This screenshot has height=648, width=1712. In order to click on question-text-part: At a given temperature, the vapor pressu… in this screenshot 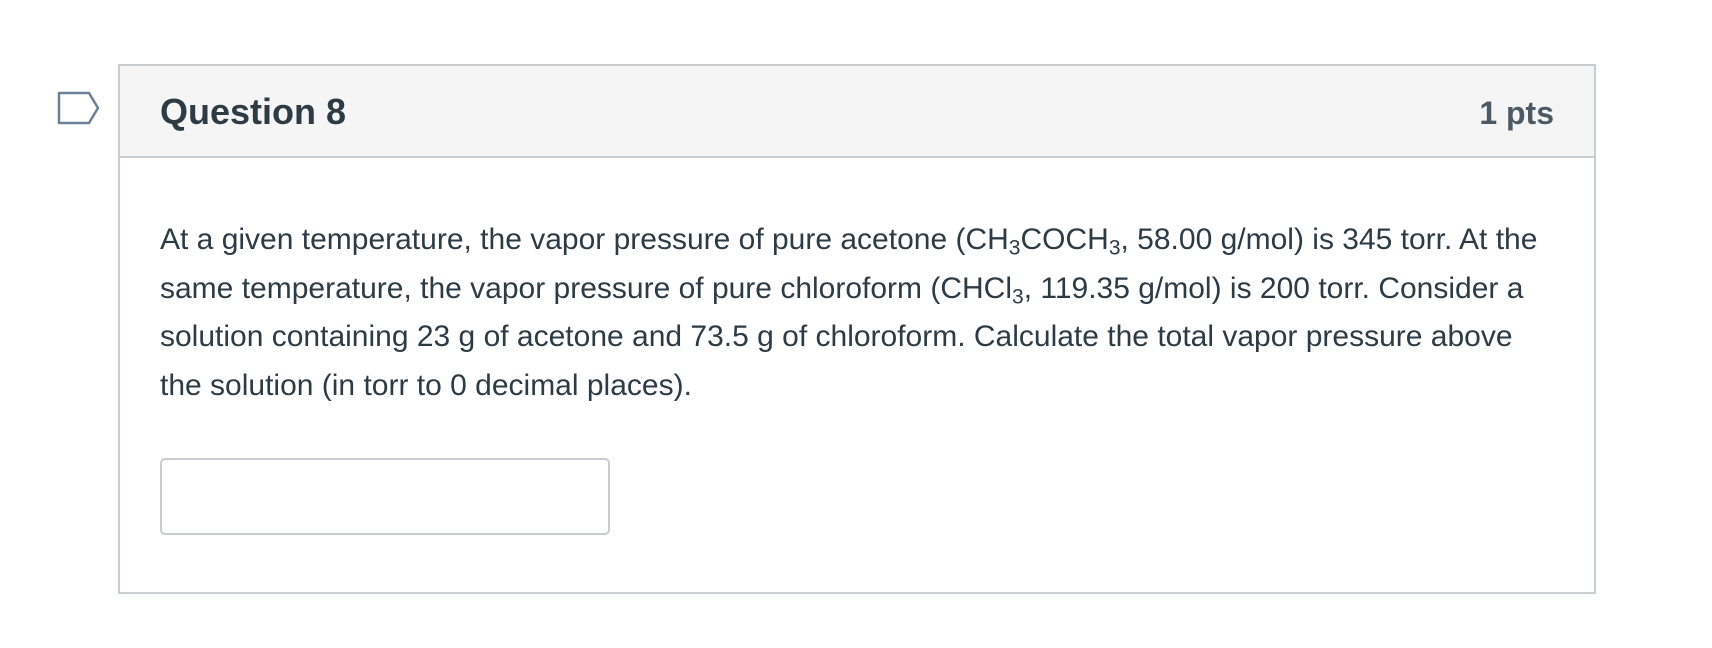, I will do `click(584, 239)`.